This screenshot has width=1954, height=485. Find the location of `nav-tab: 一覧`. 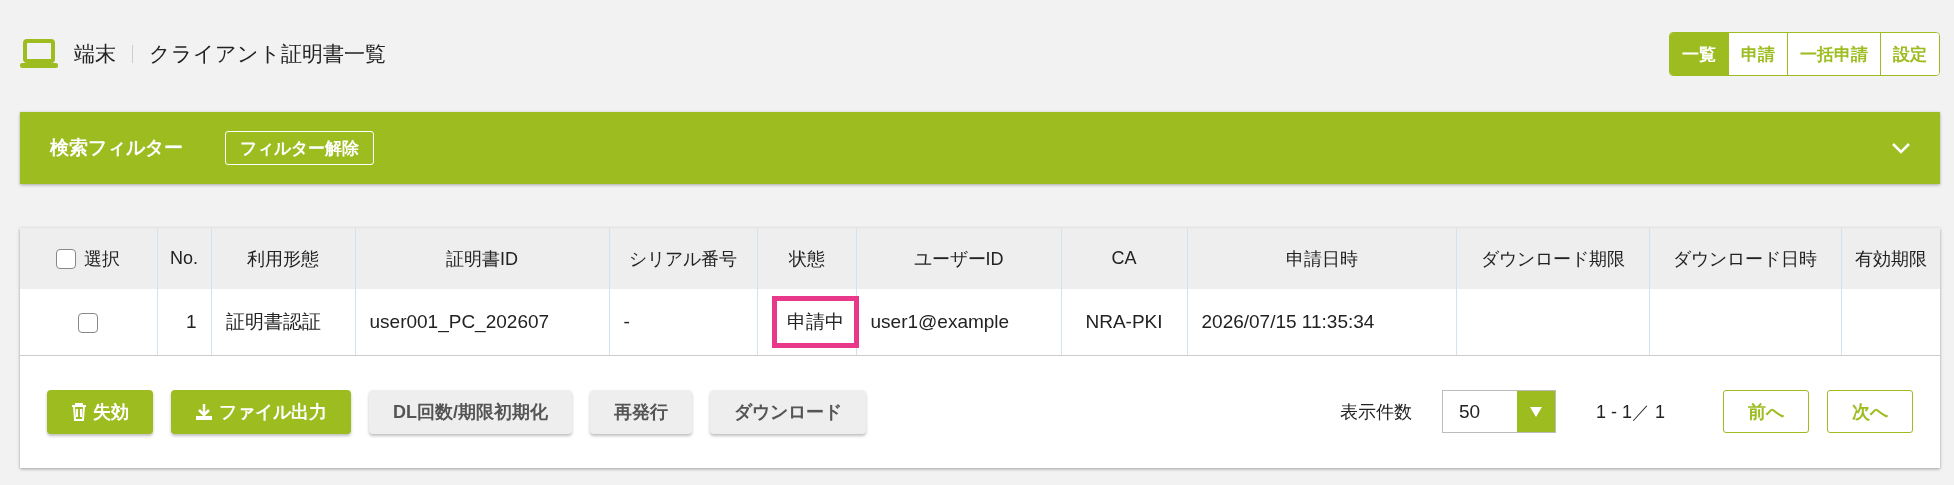

nav-tab: 一覧 is located at coordinates (1699, 54).